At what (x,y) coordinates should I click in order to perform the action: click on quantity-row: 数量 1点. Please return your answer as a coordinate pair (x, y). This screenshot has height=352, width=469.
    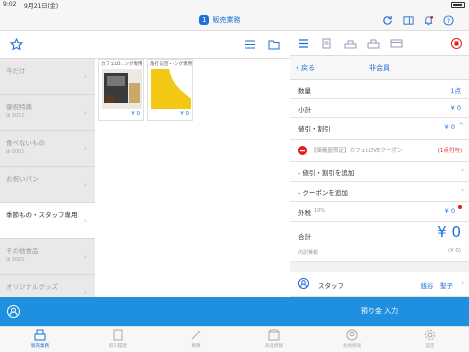
    Looking at the image, I should click on (379, 89).